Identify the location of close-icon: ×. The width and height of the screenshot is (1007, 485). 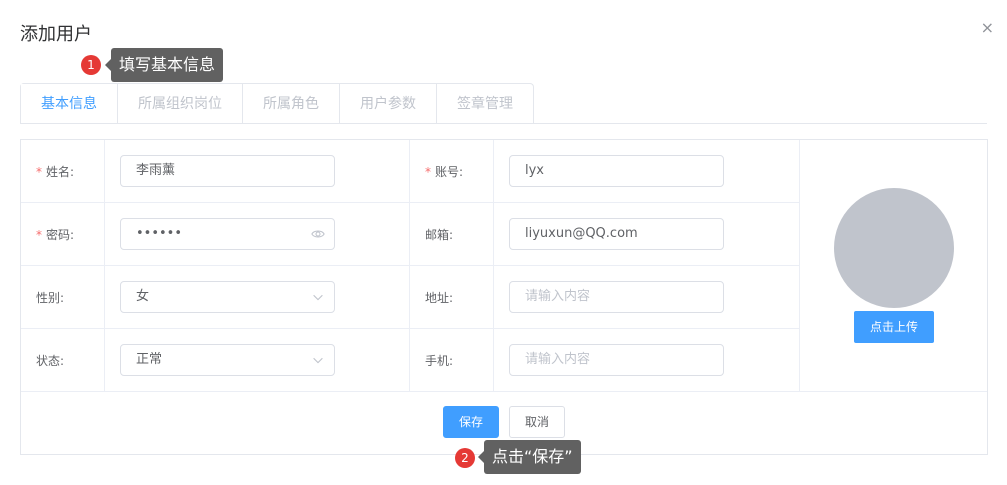
(987, 28).